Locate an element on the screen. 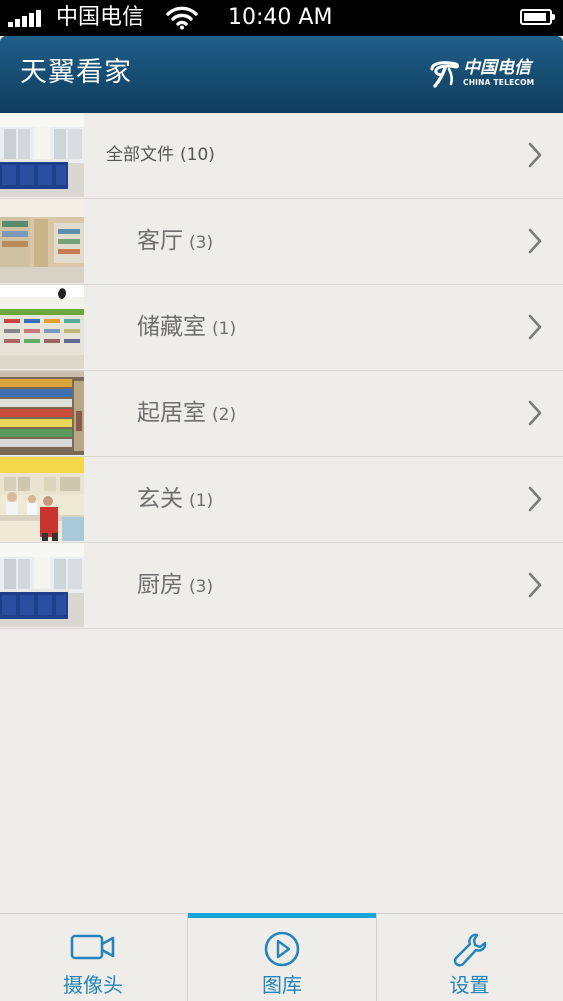 This screenshot has height=1001, width=563. app-header: 天翼看家 中国电信 CHINA TELECOM is located at coordinates (281, 74).